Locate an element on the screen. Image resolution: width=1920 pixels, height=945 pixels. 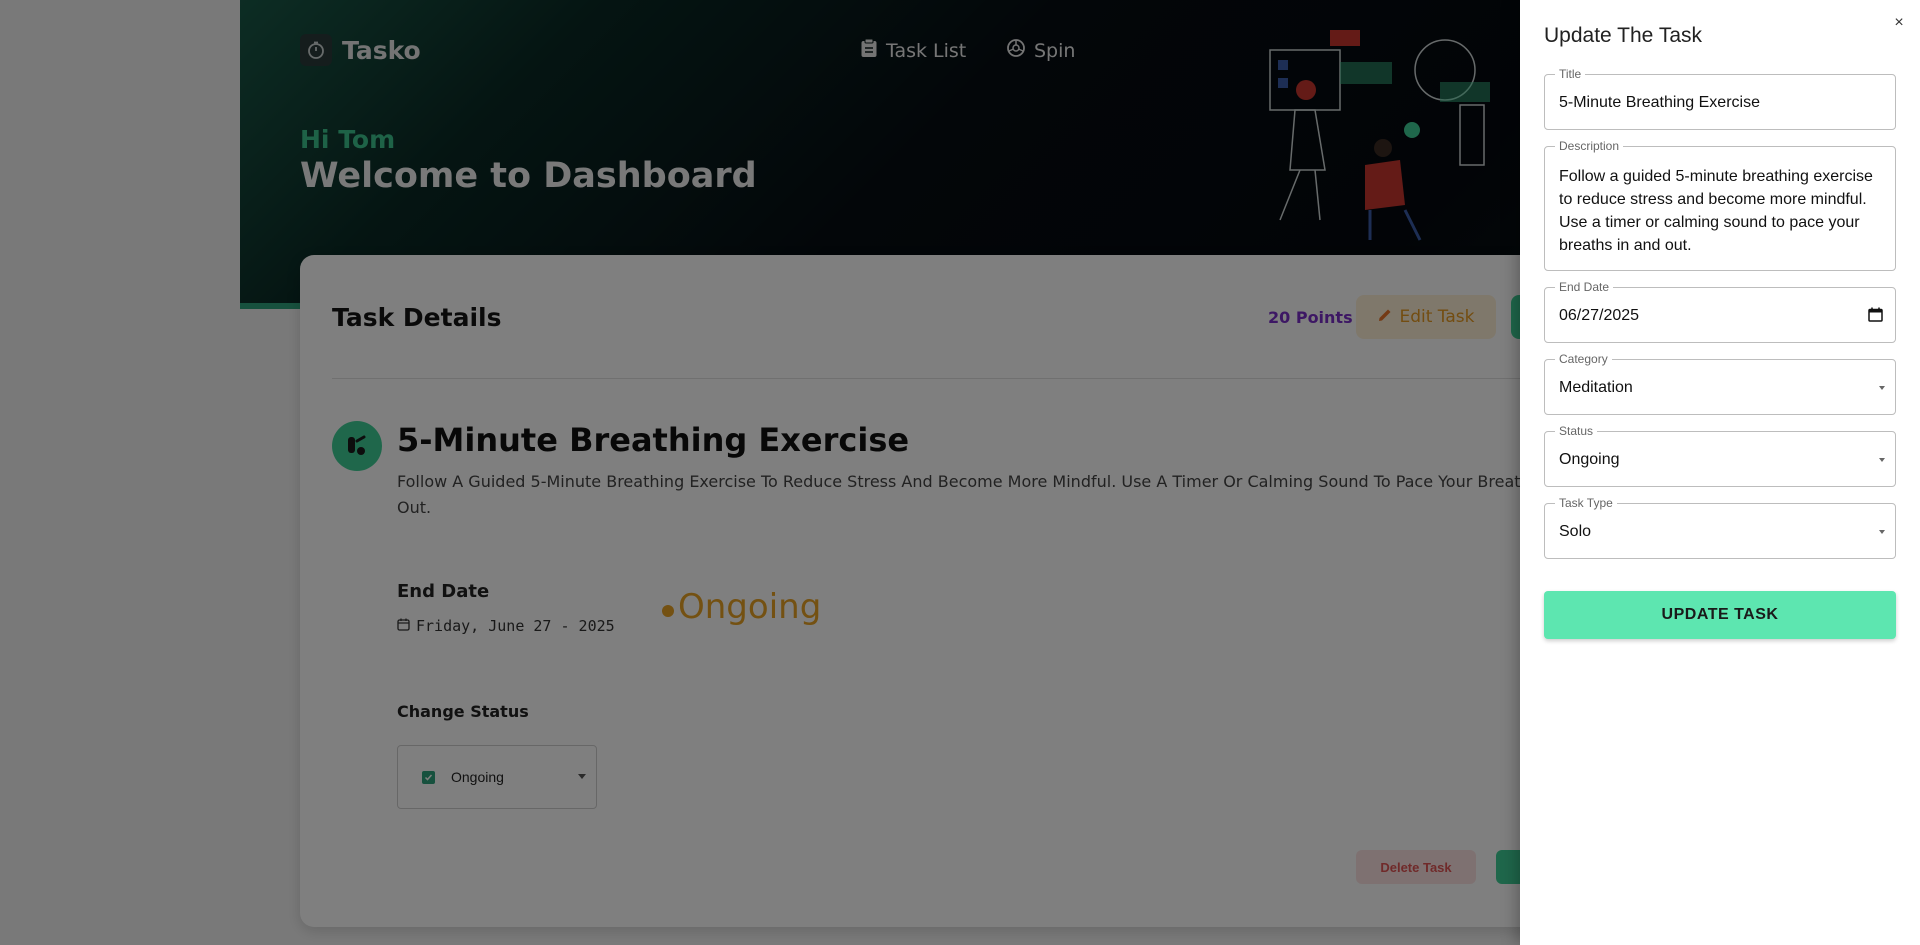
end-date-field: End Date 06/27/2025 is located at coordinates (1720, 311).